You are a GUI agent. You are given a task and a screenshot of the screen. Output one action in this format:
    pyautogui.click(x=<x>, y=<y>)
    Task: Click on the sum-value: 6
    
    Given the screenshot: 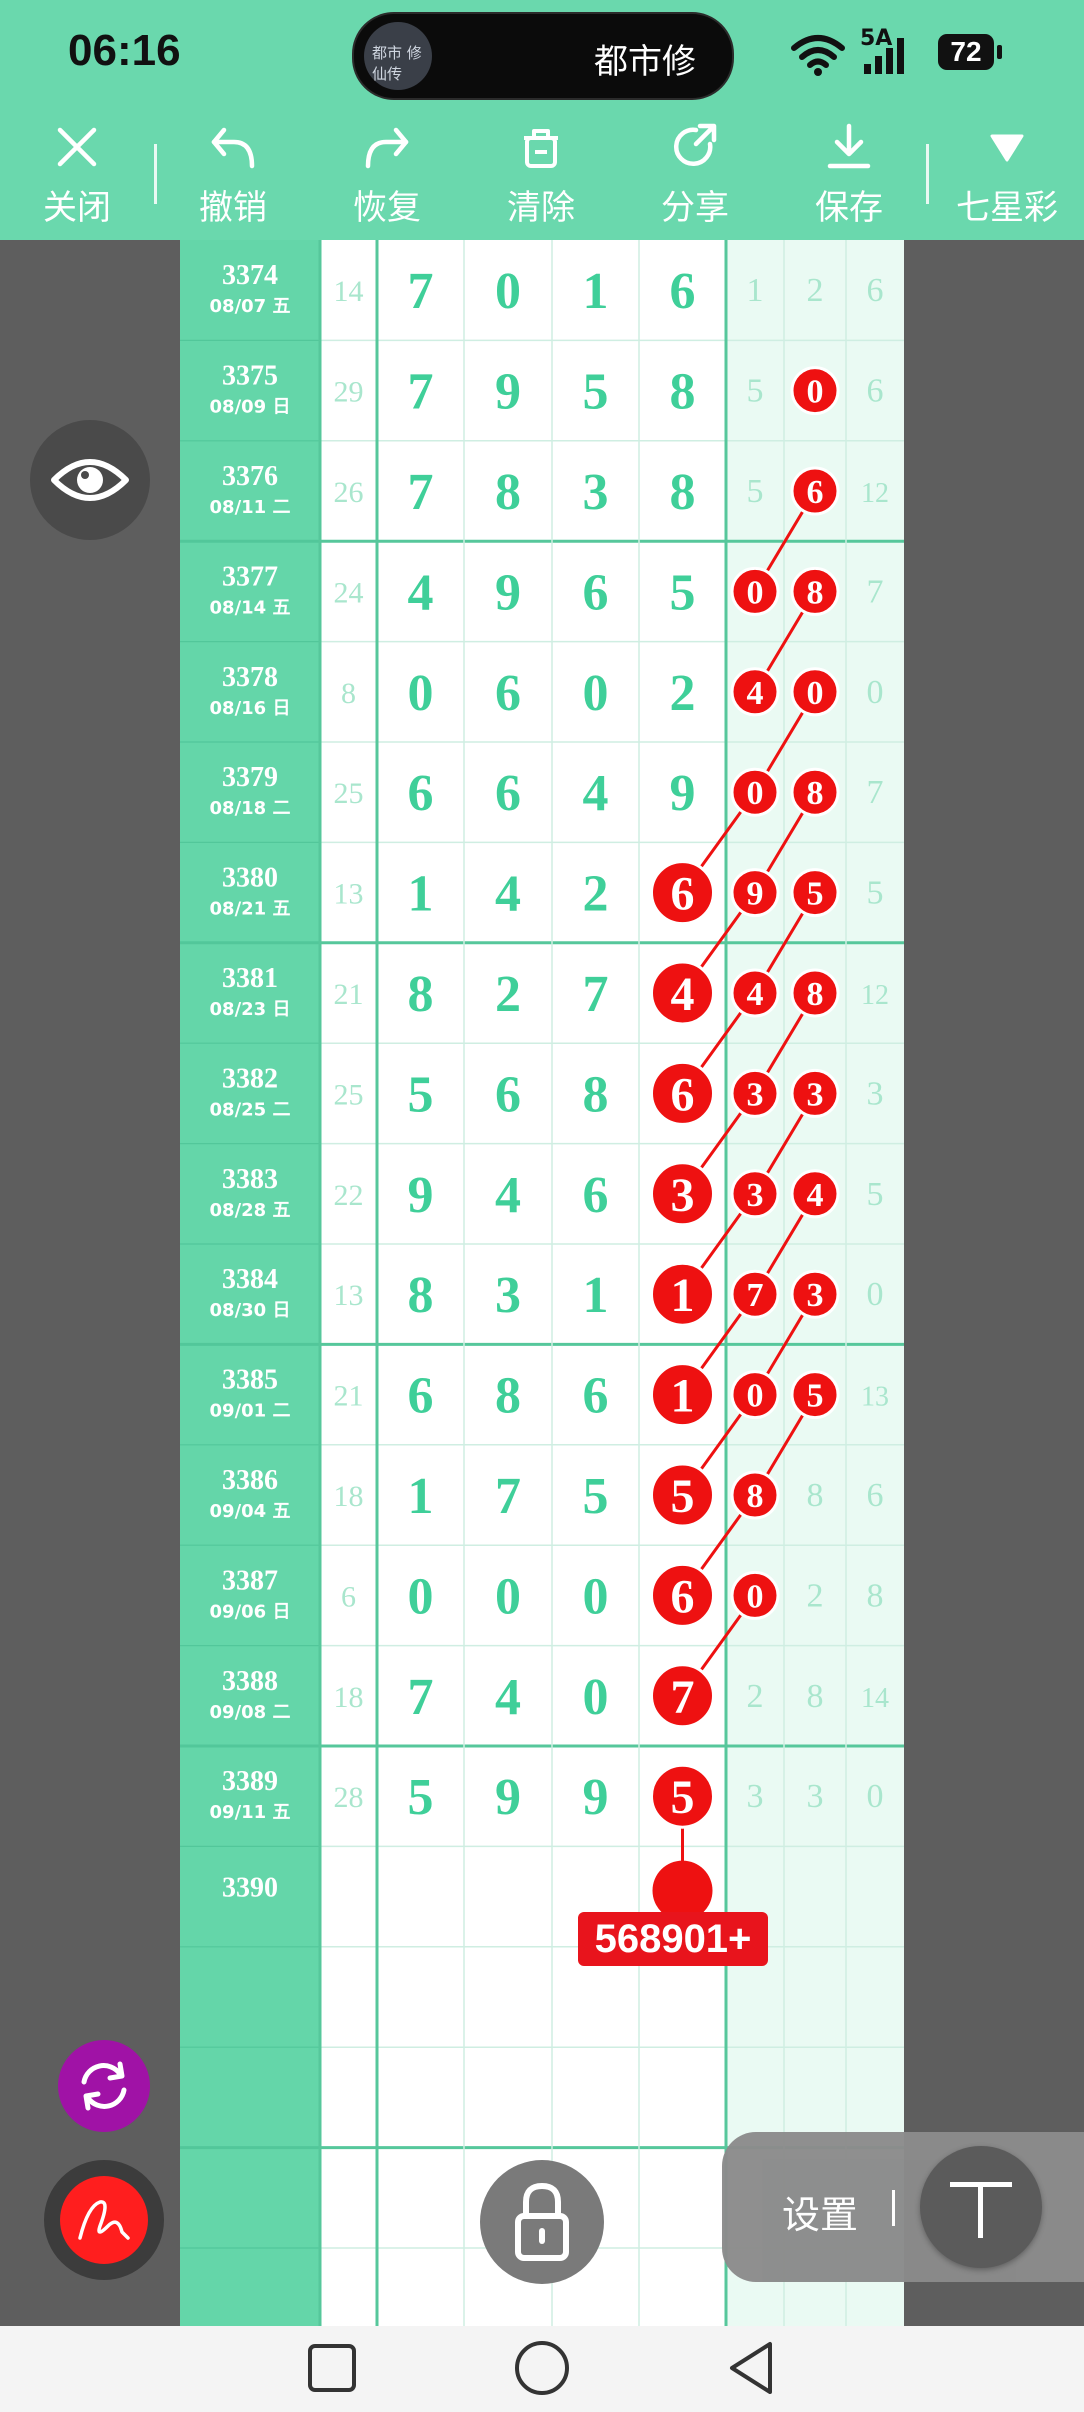 What is the action you would take?
    pyautogui.click(x=348, y=1596)
    